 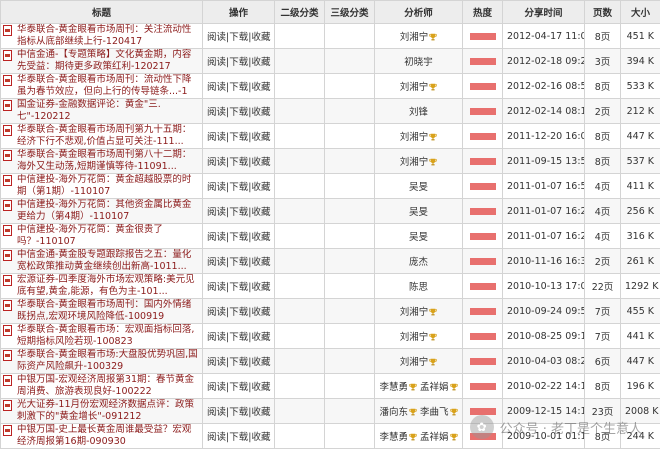 I want to click on analyst-name: 李曲飞, so click(x=434, y=412).